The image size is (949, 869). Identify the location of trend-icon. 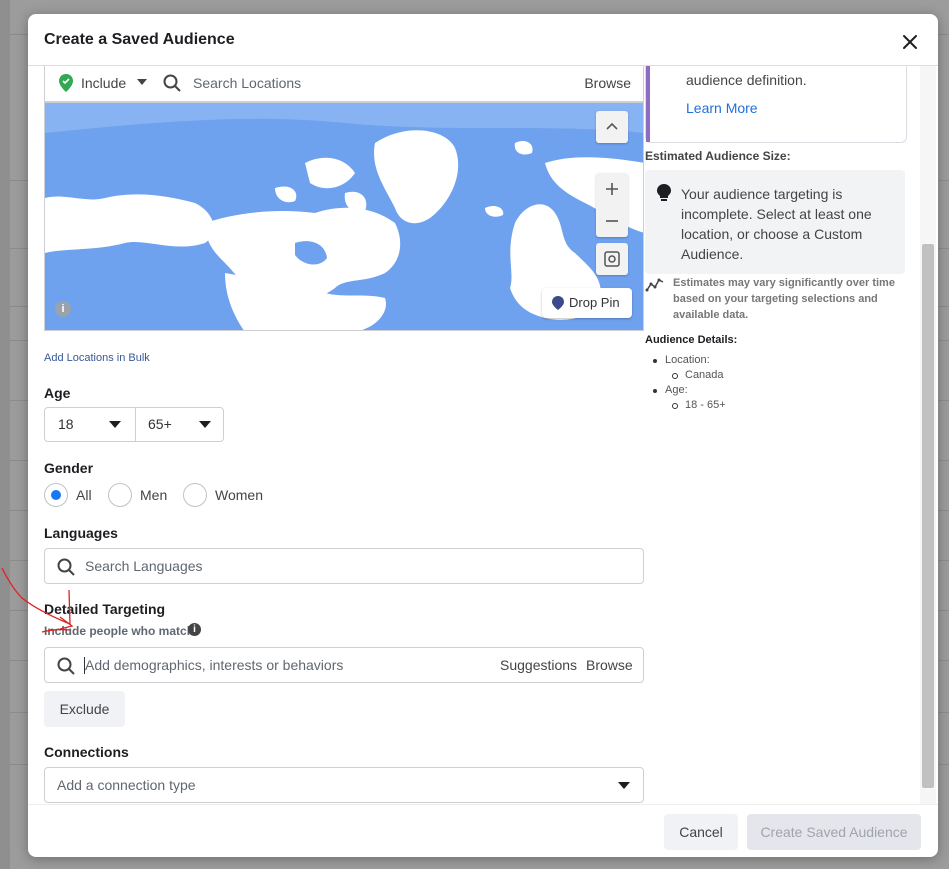
(654, 285).